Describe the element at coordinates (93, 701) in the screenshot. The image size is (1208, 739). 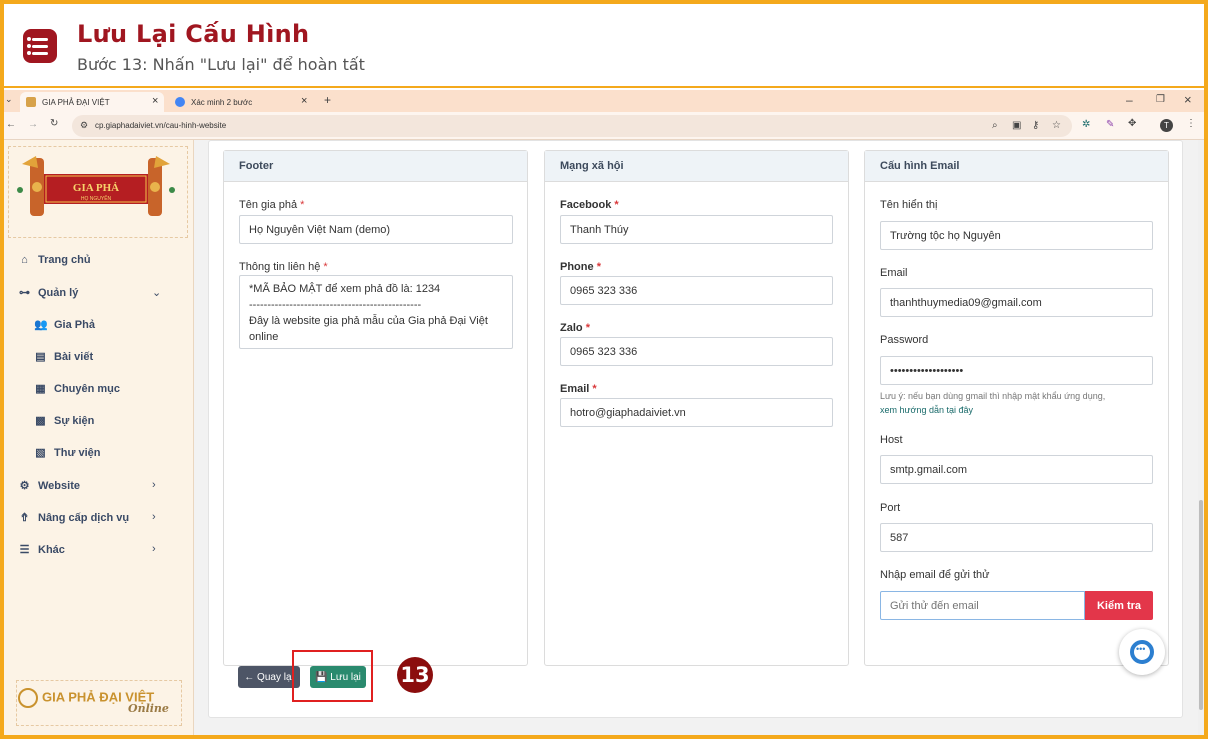
I see `footer-brand-logo: GIA PHẢ ĐẠI VIỆT Online` at that location.